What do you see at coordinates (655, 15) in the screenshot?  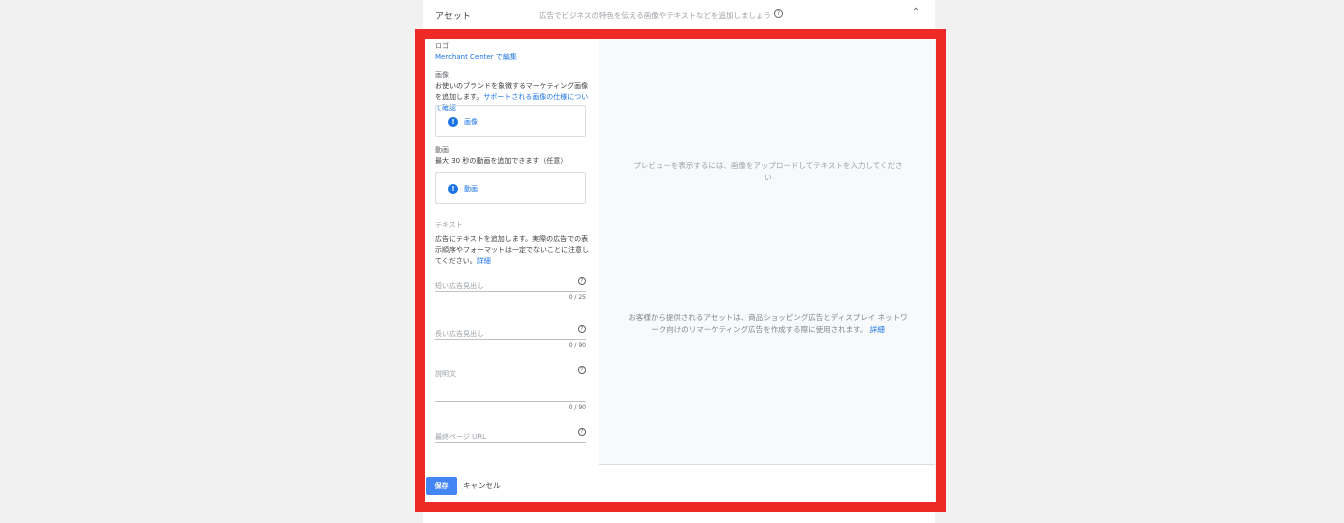 I see `section-description: 広告でビジネスの特色を伝える画像やテキストなどを追加しましょう` at bounding box center [655, 15].